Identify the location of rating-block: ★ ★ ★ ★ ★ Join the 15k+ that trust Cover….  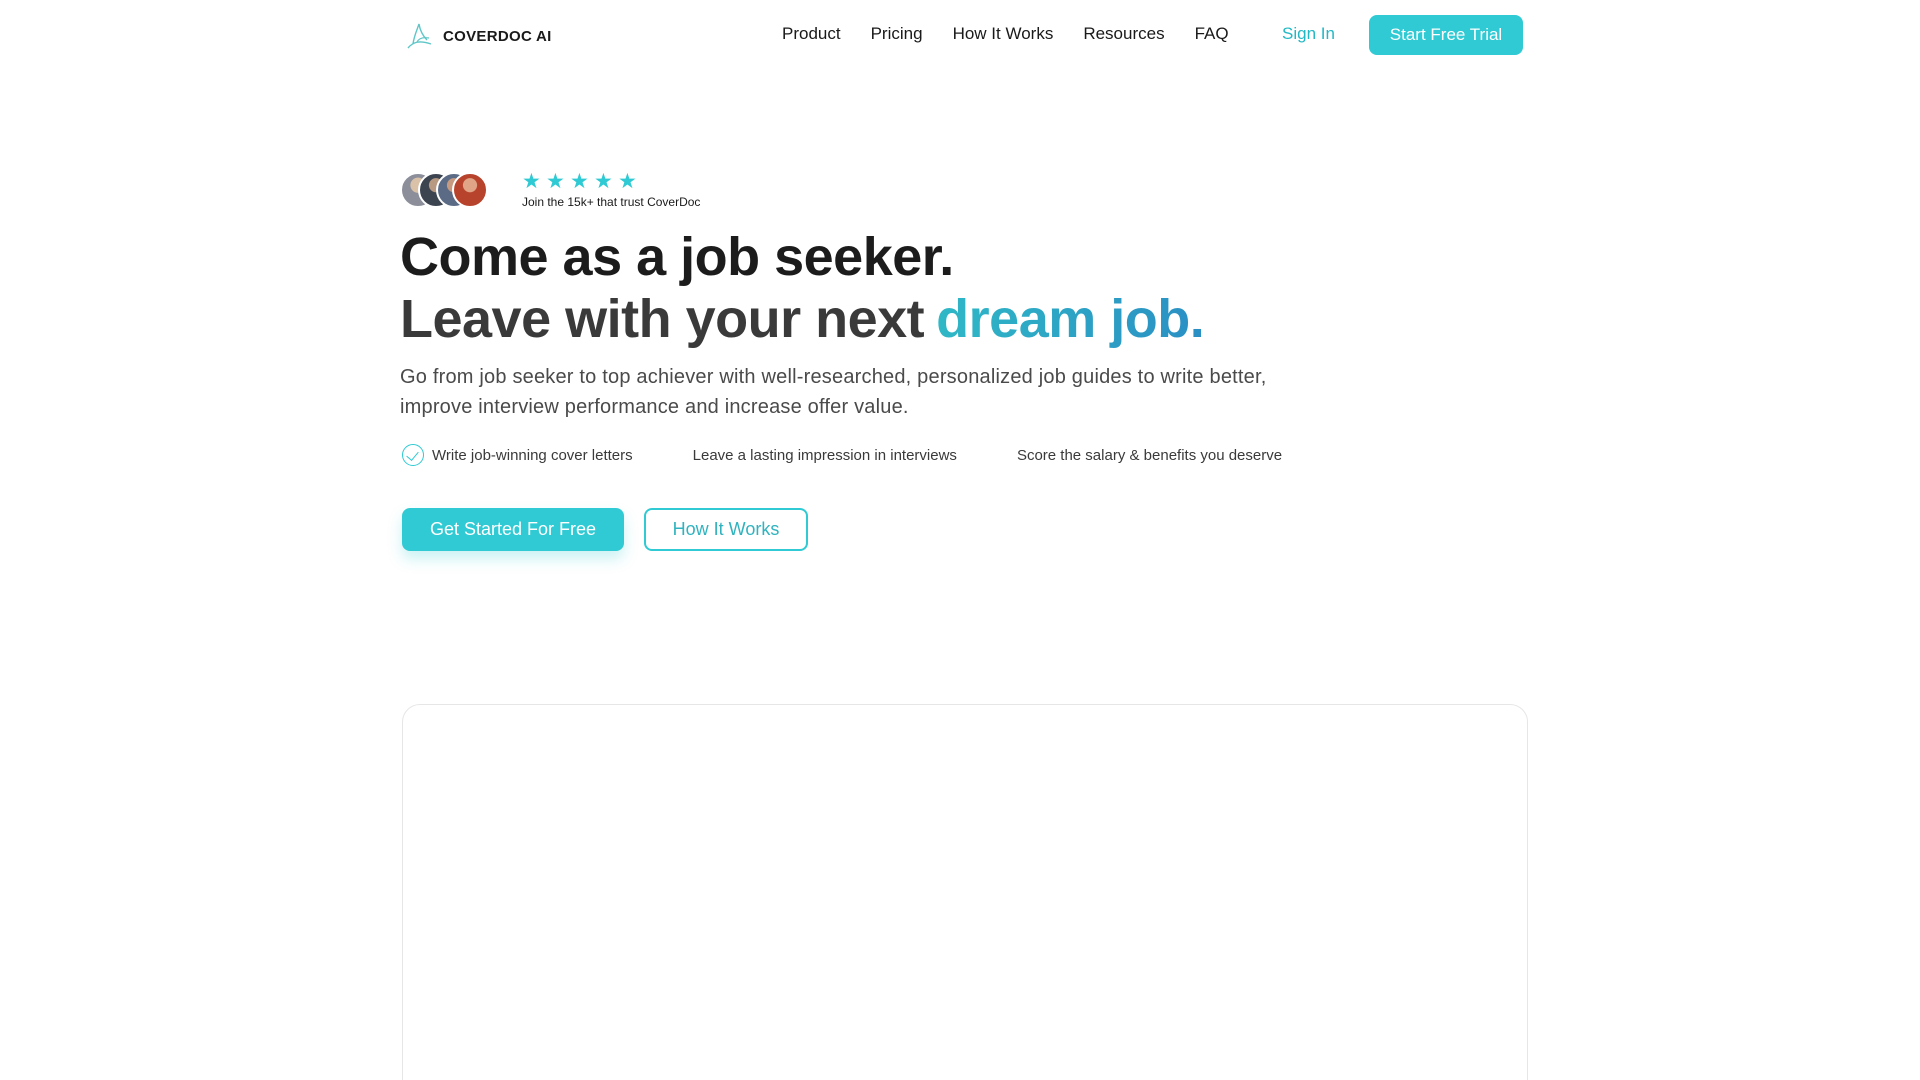
(611, 190).